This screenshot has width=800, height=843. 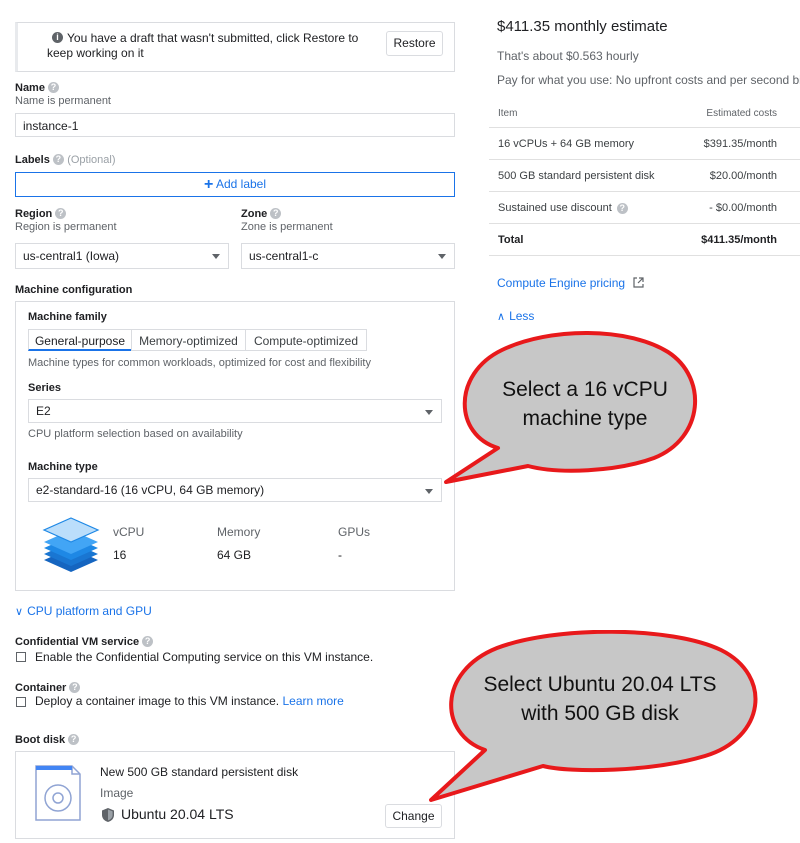 I want to click on tab-compute-optimized: Compute-optimized, so click(x=306, y=340).